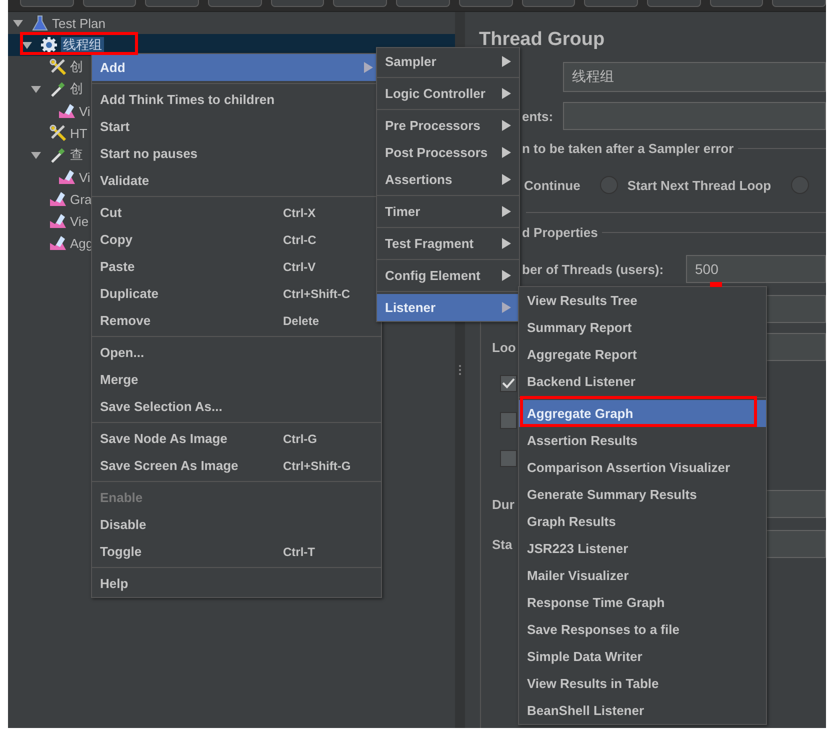  I want to click on menu-item: Summary Report, so click(642, 327).